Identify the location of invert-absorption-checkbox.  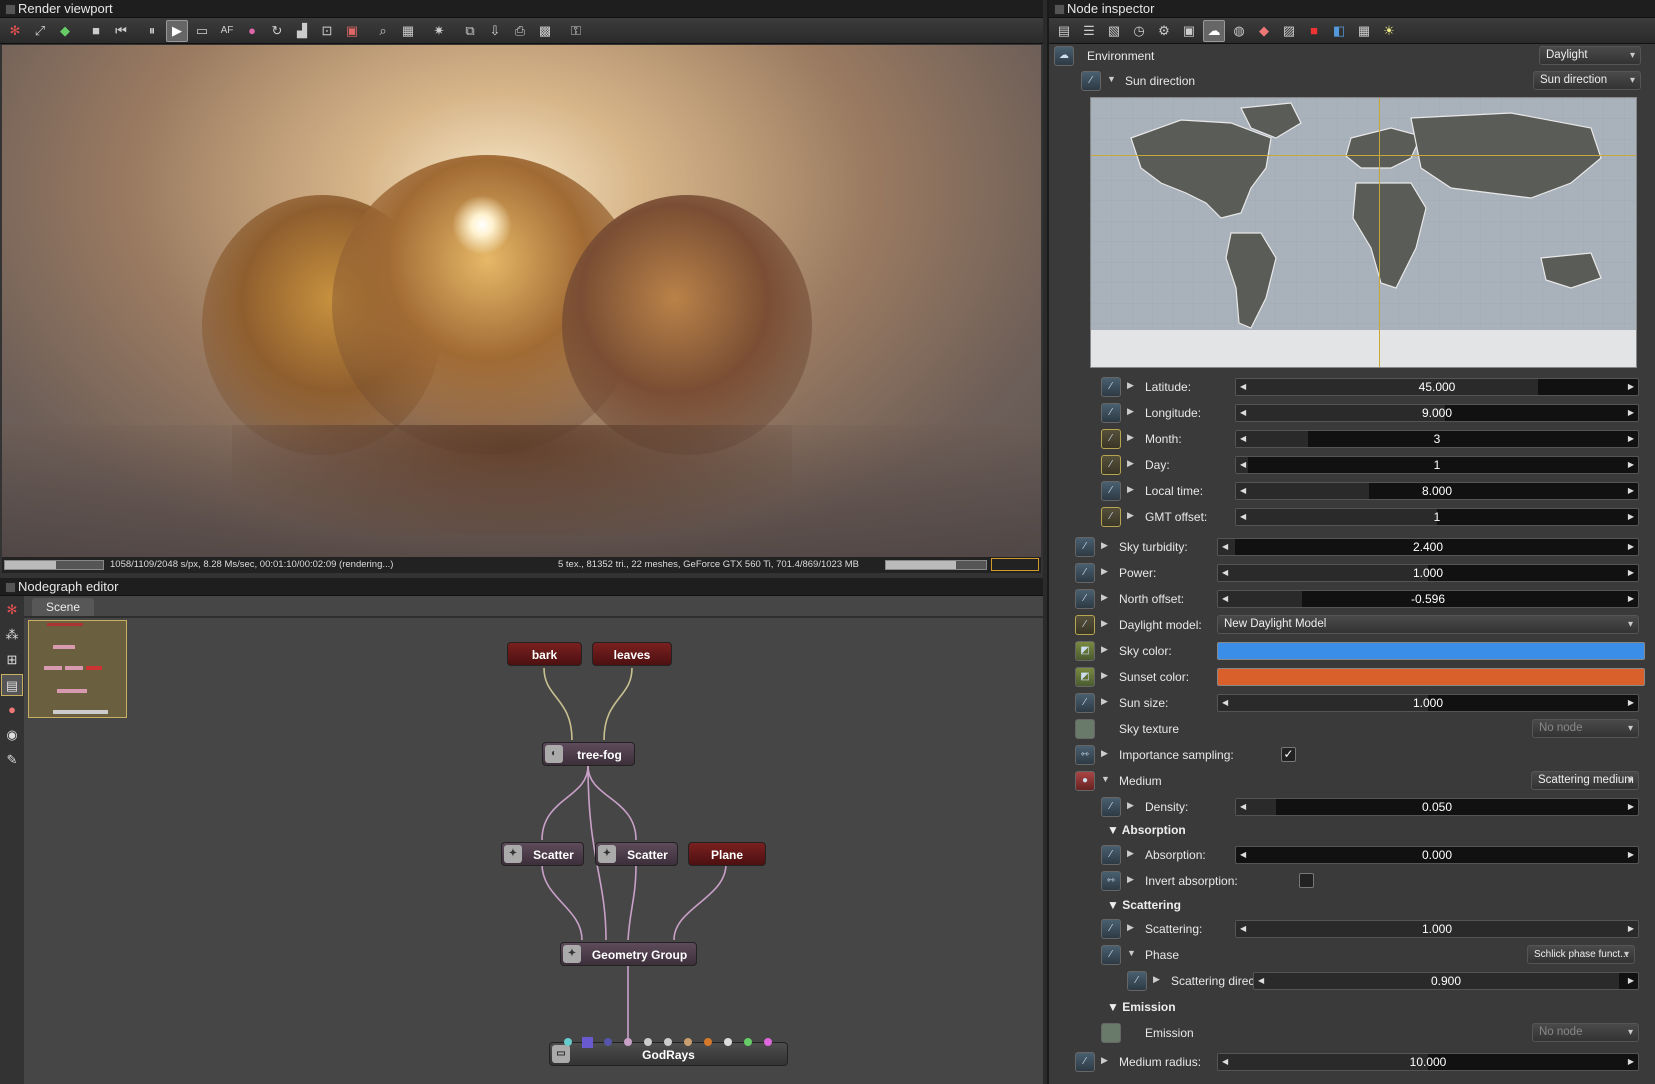
(1306, 880).